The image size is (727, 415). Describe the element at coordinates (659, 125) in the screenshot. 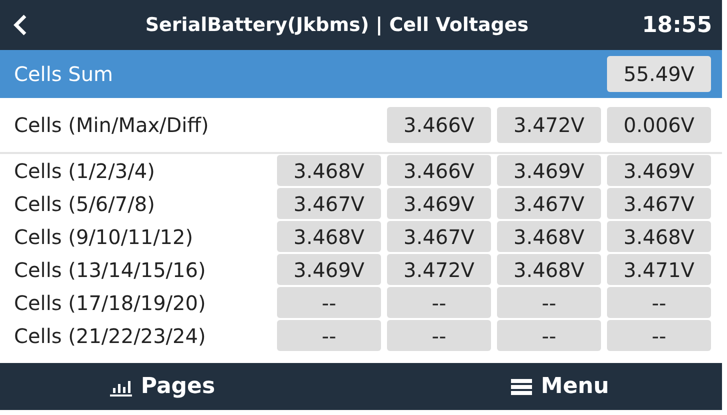

I see `value-field: 0.006V` at that location.